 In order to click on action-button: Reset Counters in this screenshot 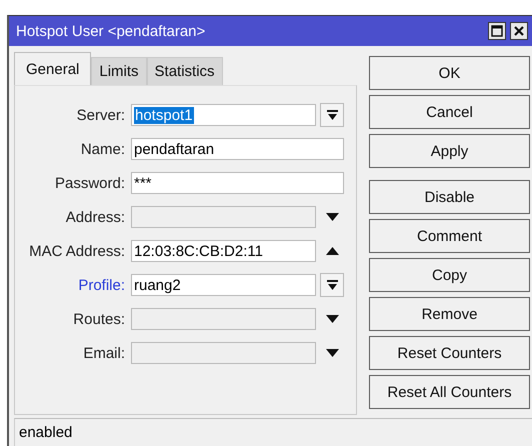, I will do `click(449, 353)`.